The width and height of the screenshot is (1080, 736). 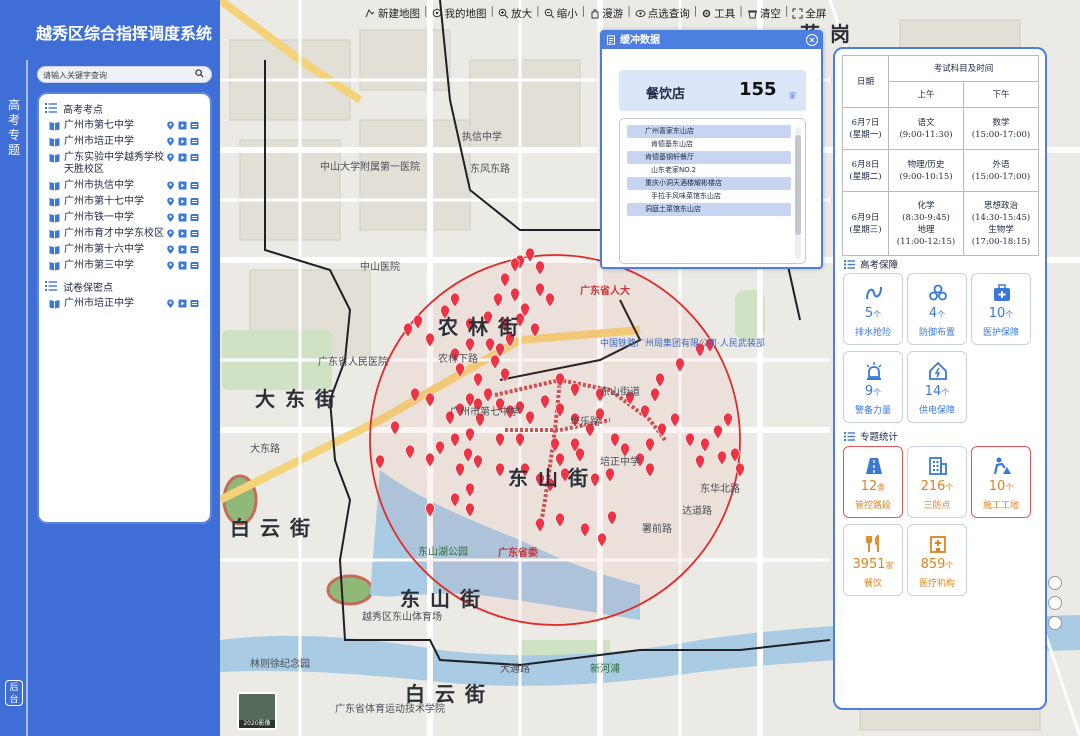 I want to click on map-label: 华乐路, so click(x=585, y=422).